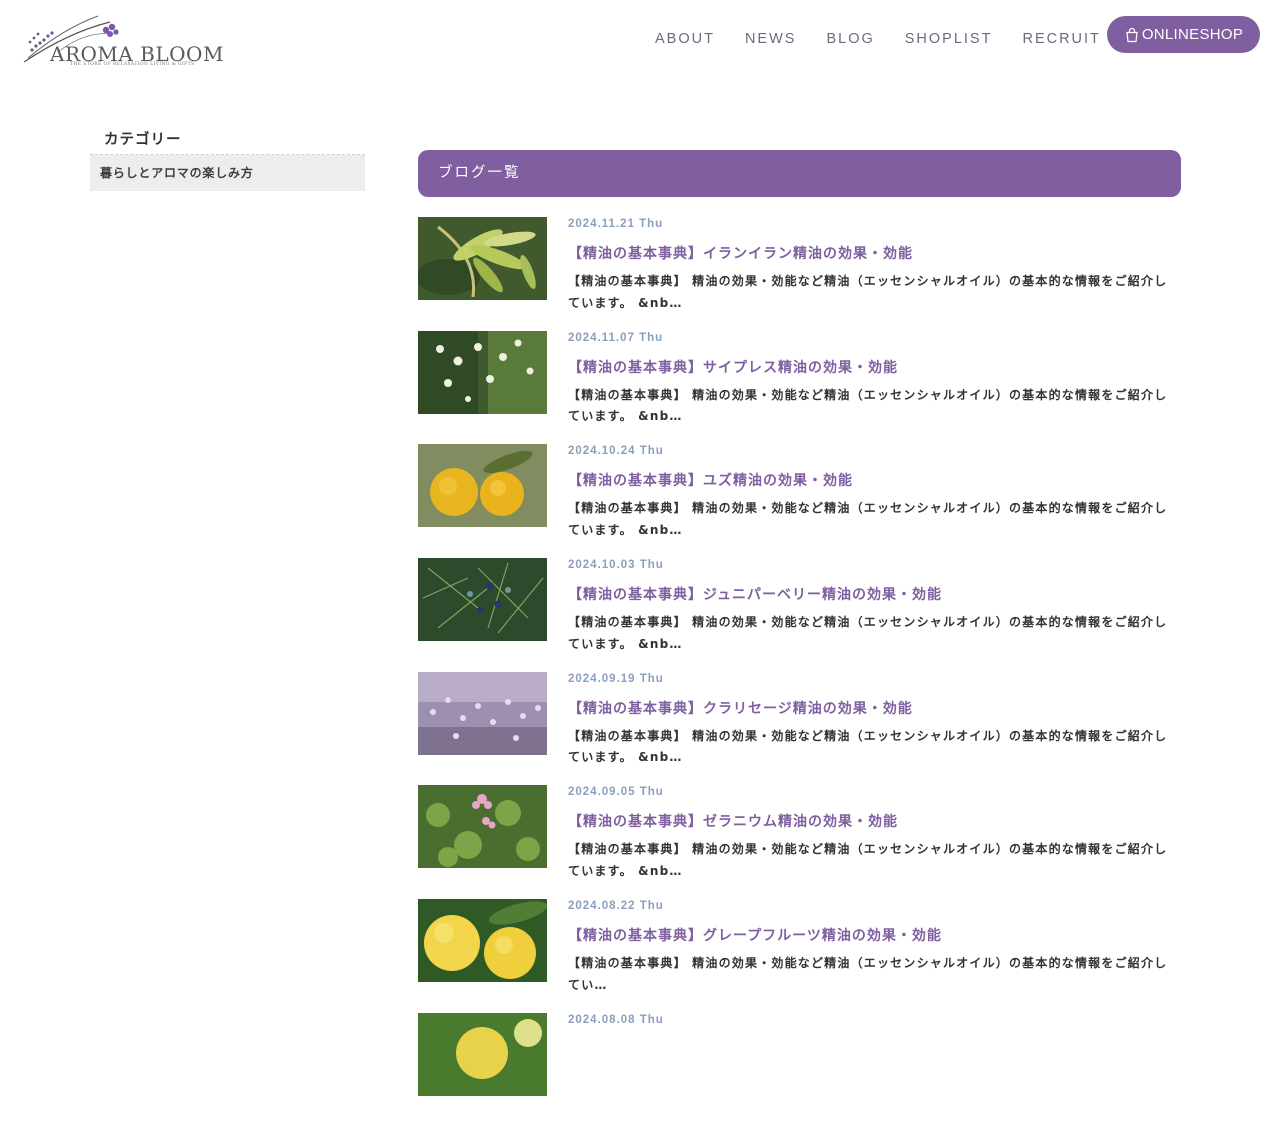 Image resolution: width=1280 pixels, height=1127 pixels. I want to click on nav-news: NEWS, so click(771, 39).